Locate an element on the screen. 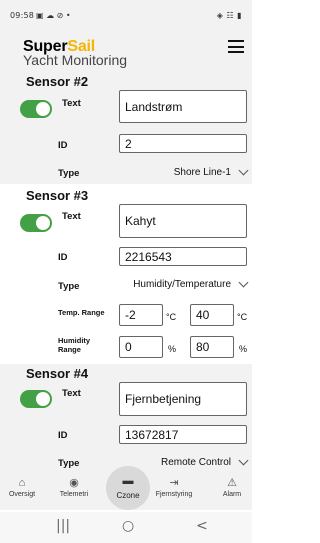  home-icon: ⌂ is located at coordinates (22, 483).